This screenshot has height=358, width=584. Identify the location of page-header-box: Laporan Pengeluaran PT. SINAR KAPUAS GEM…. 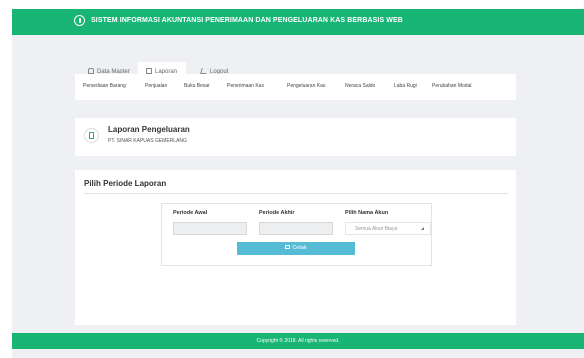
(295, 137).